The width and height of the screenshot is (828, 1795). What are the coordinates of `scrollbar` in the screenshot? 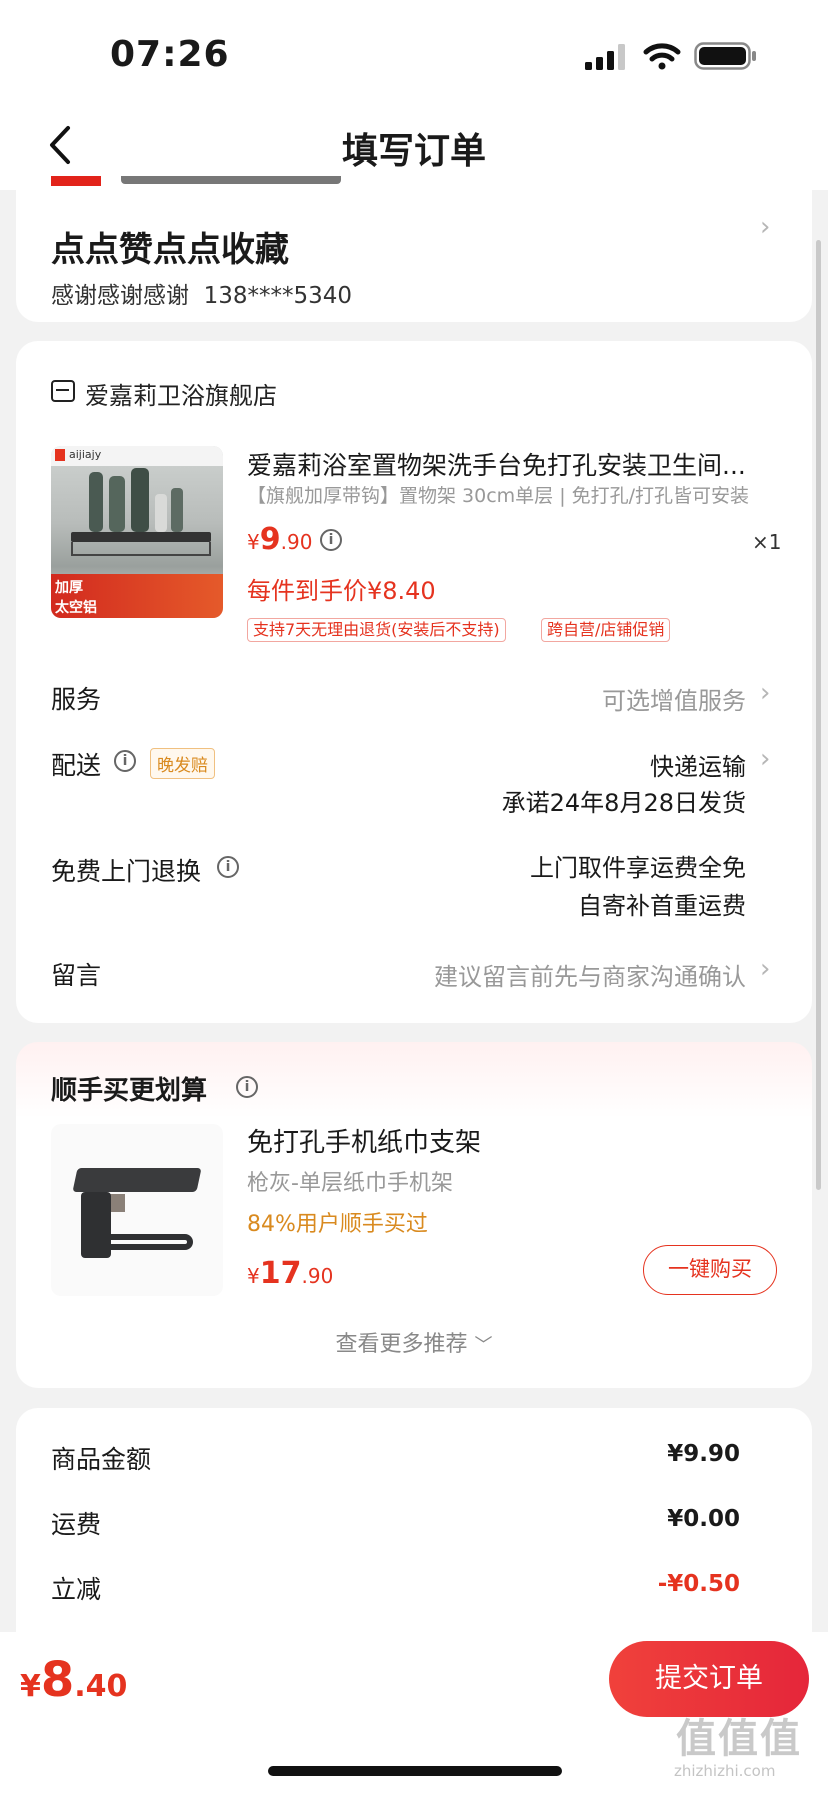 It's located at (818, 715).